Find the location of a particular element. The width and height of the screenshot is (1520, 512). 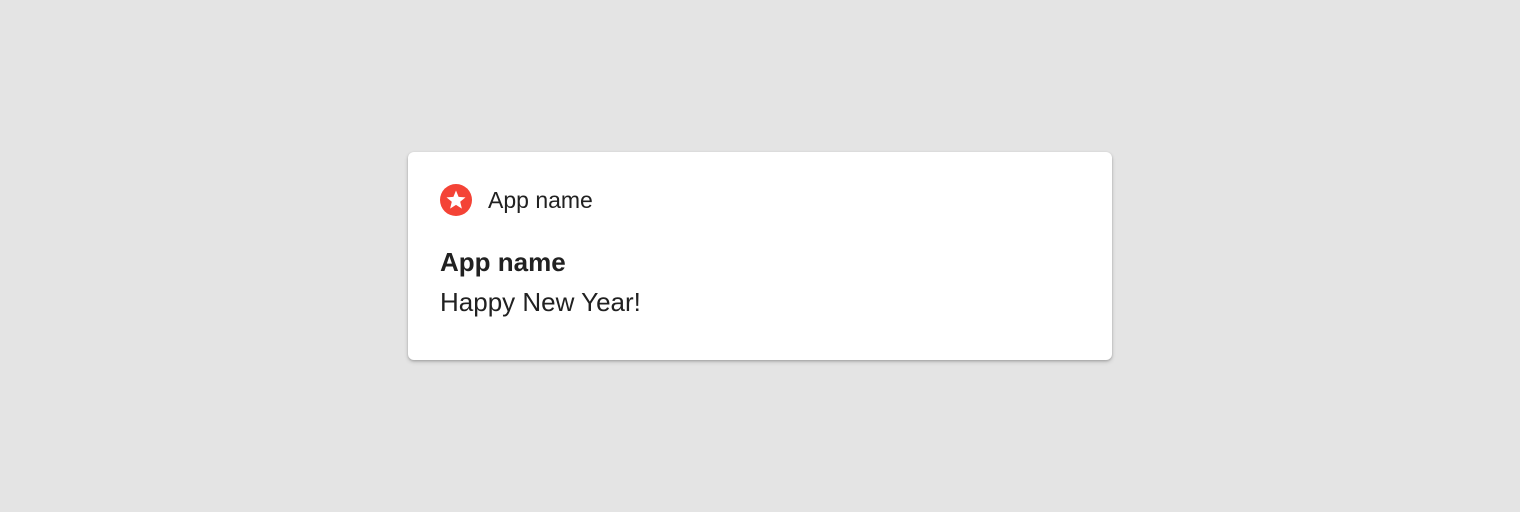

notification-header: App name is located at coordinates (516, 200).